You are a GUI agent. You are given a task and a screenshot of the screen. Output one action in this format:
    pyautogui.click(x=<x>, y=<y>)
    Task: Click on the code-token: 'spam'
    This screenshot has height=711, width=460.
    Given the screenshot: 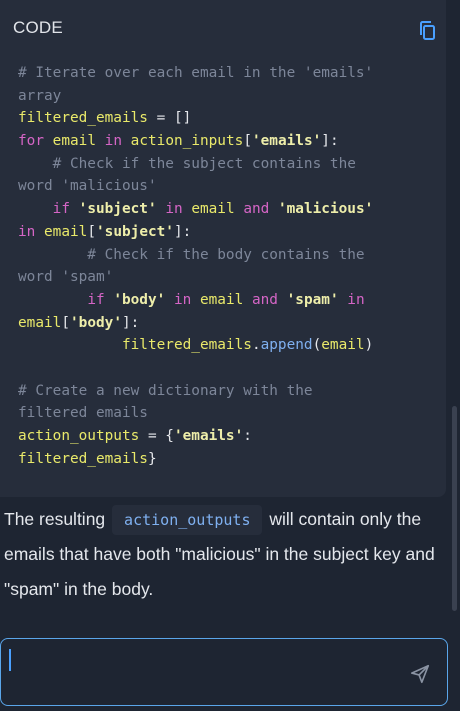 What is the action you would take?
    pyautogui.click(x=312, y=299)
    